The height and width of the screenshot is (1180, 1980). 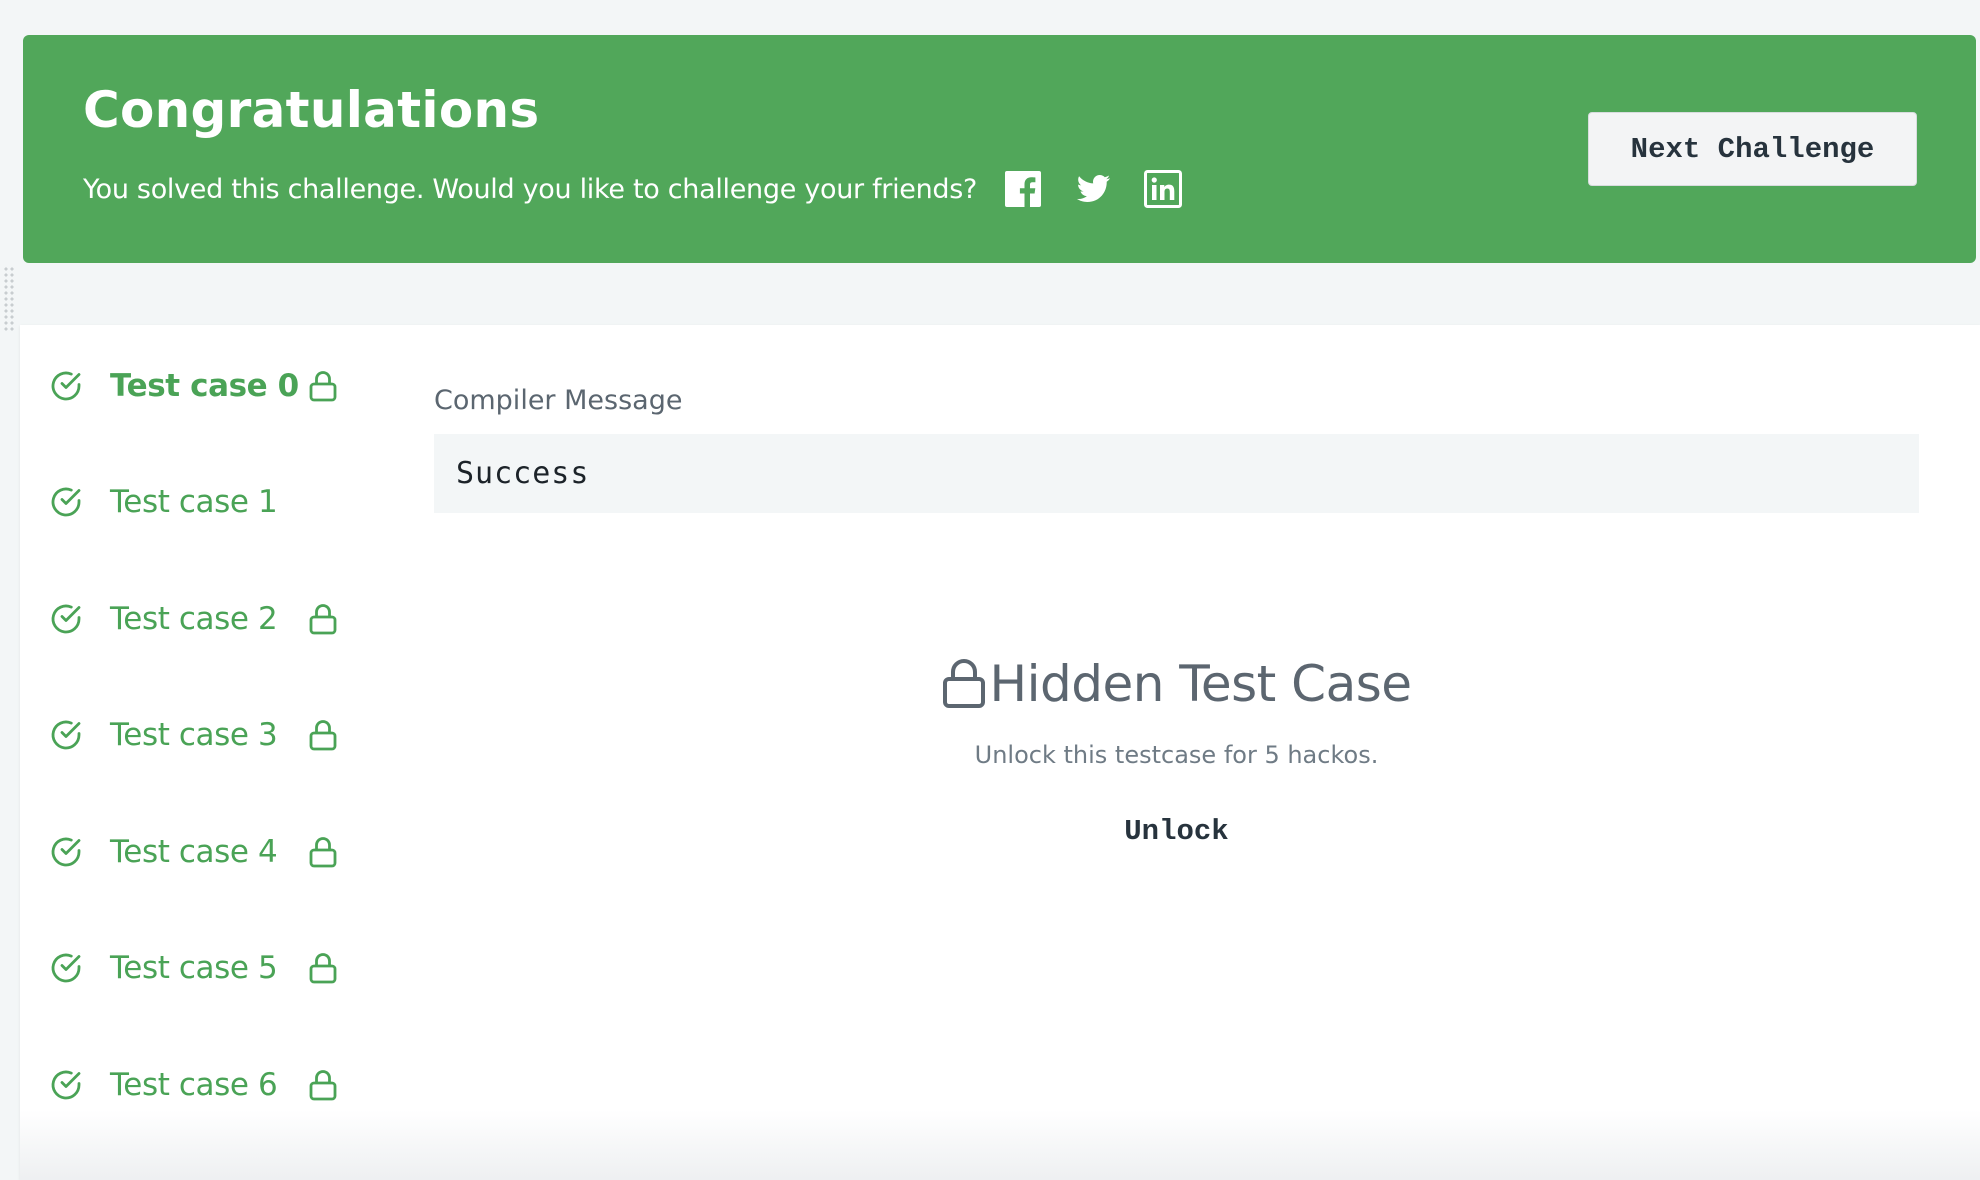 What do you see at coordinates (194, 852) in the screenshot?
I see `test-case-label: Test case 4` at bounding box center [194, 852].